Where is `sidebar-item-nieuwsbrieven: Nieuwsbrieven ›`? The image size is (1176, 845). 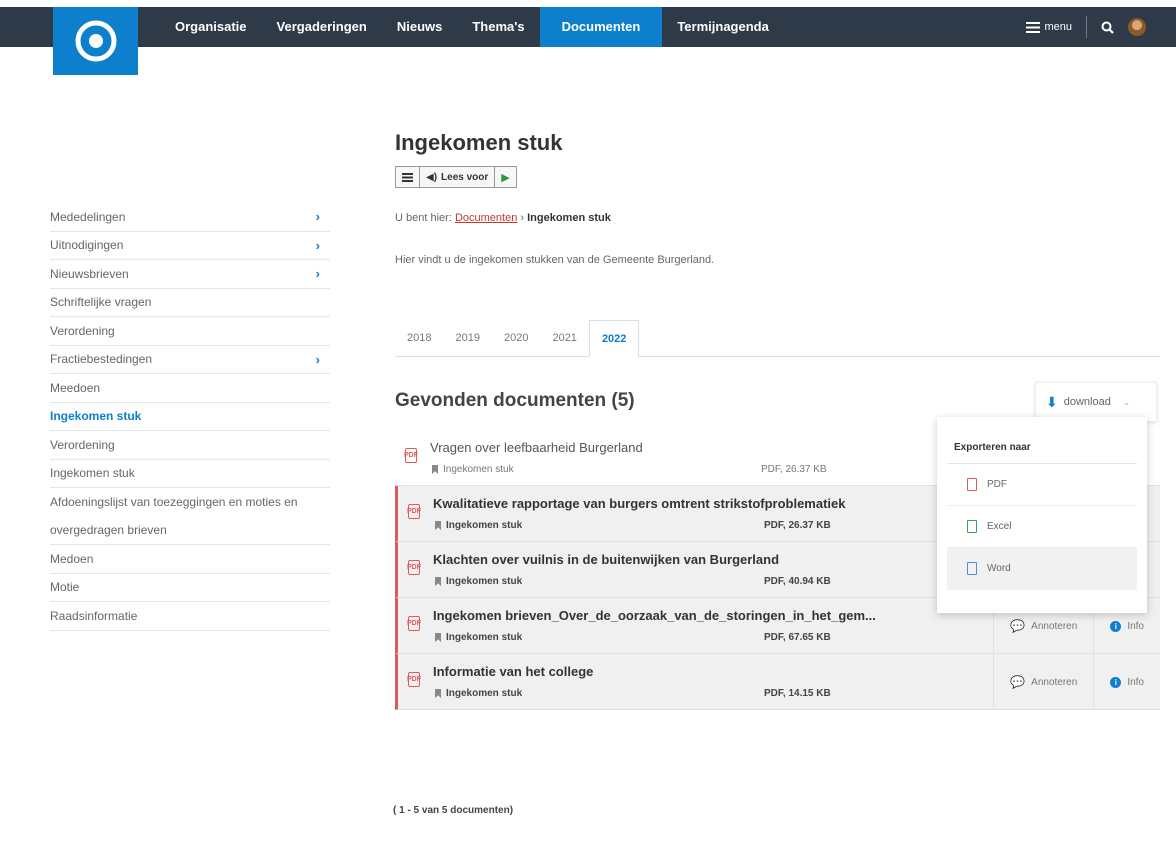 sidebar-item-nieuwsbrieven: Nieuwsbrieven › is located at coordinates (190, 274).